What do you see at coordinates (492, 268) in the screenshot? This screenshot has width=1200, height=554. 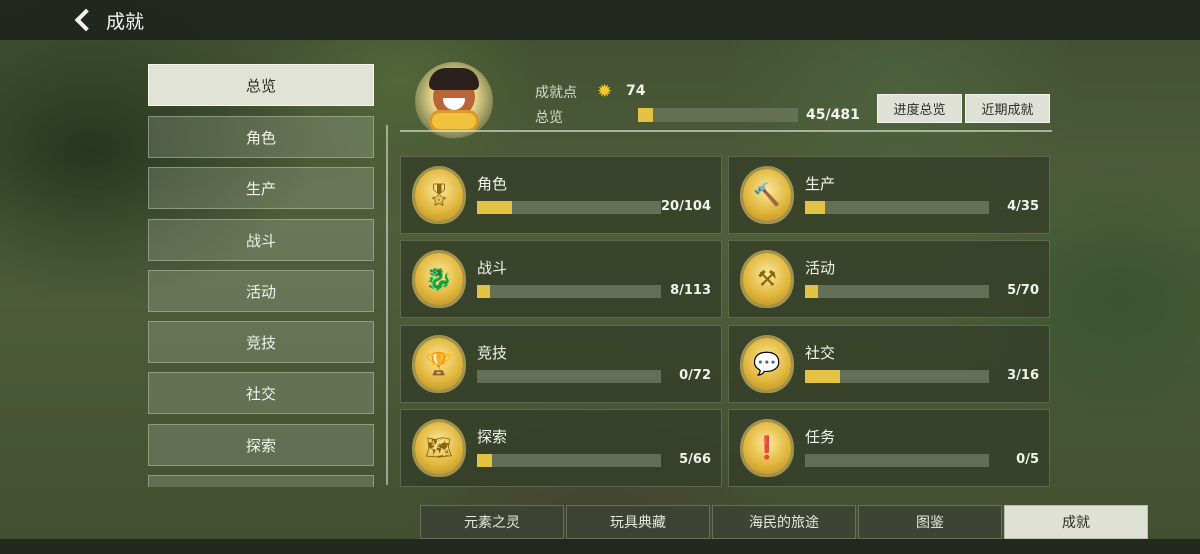 I see `card-title: 战斗` at bounding box center [492, 268].